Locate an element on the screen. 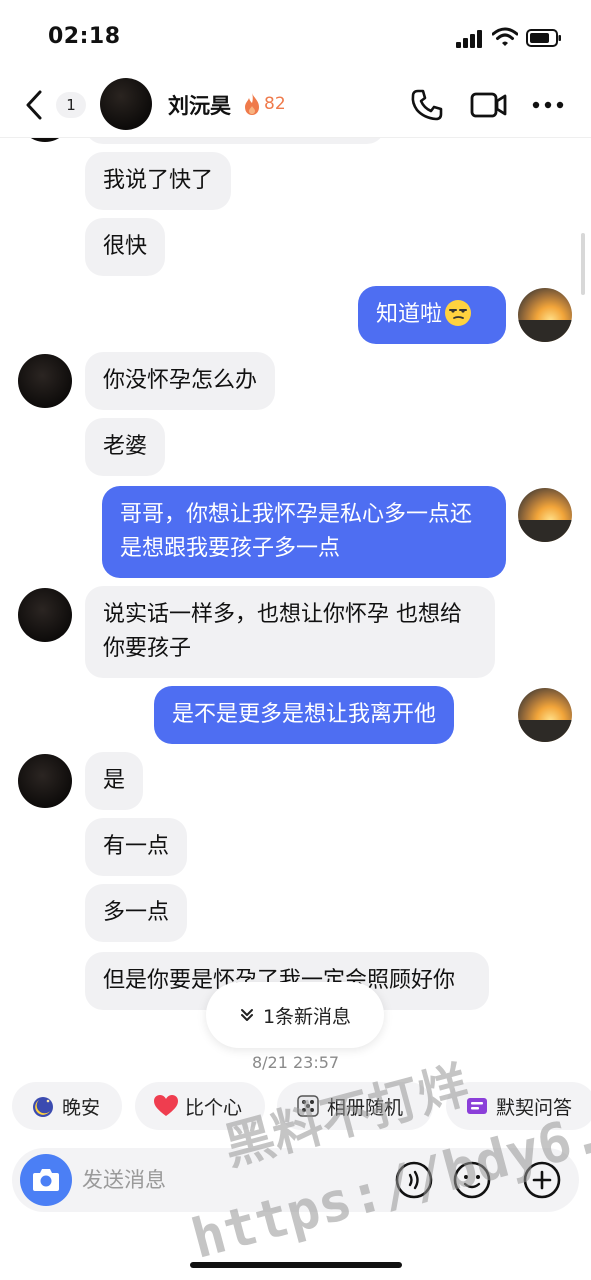 The width and height of the screenshot is (591, 1280). chip-label: 默契问答 is located at coordinates (534, 1107).